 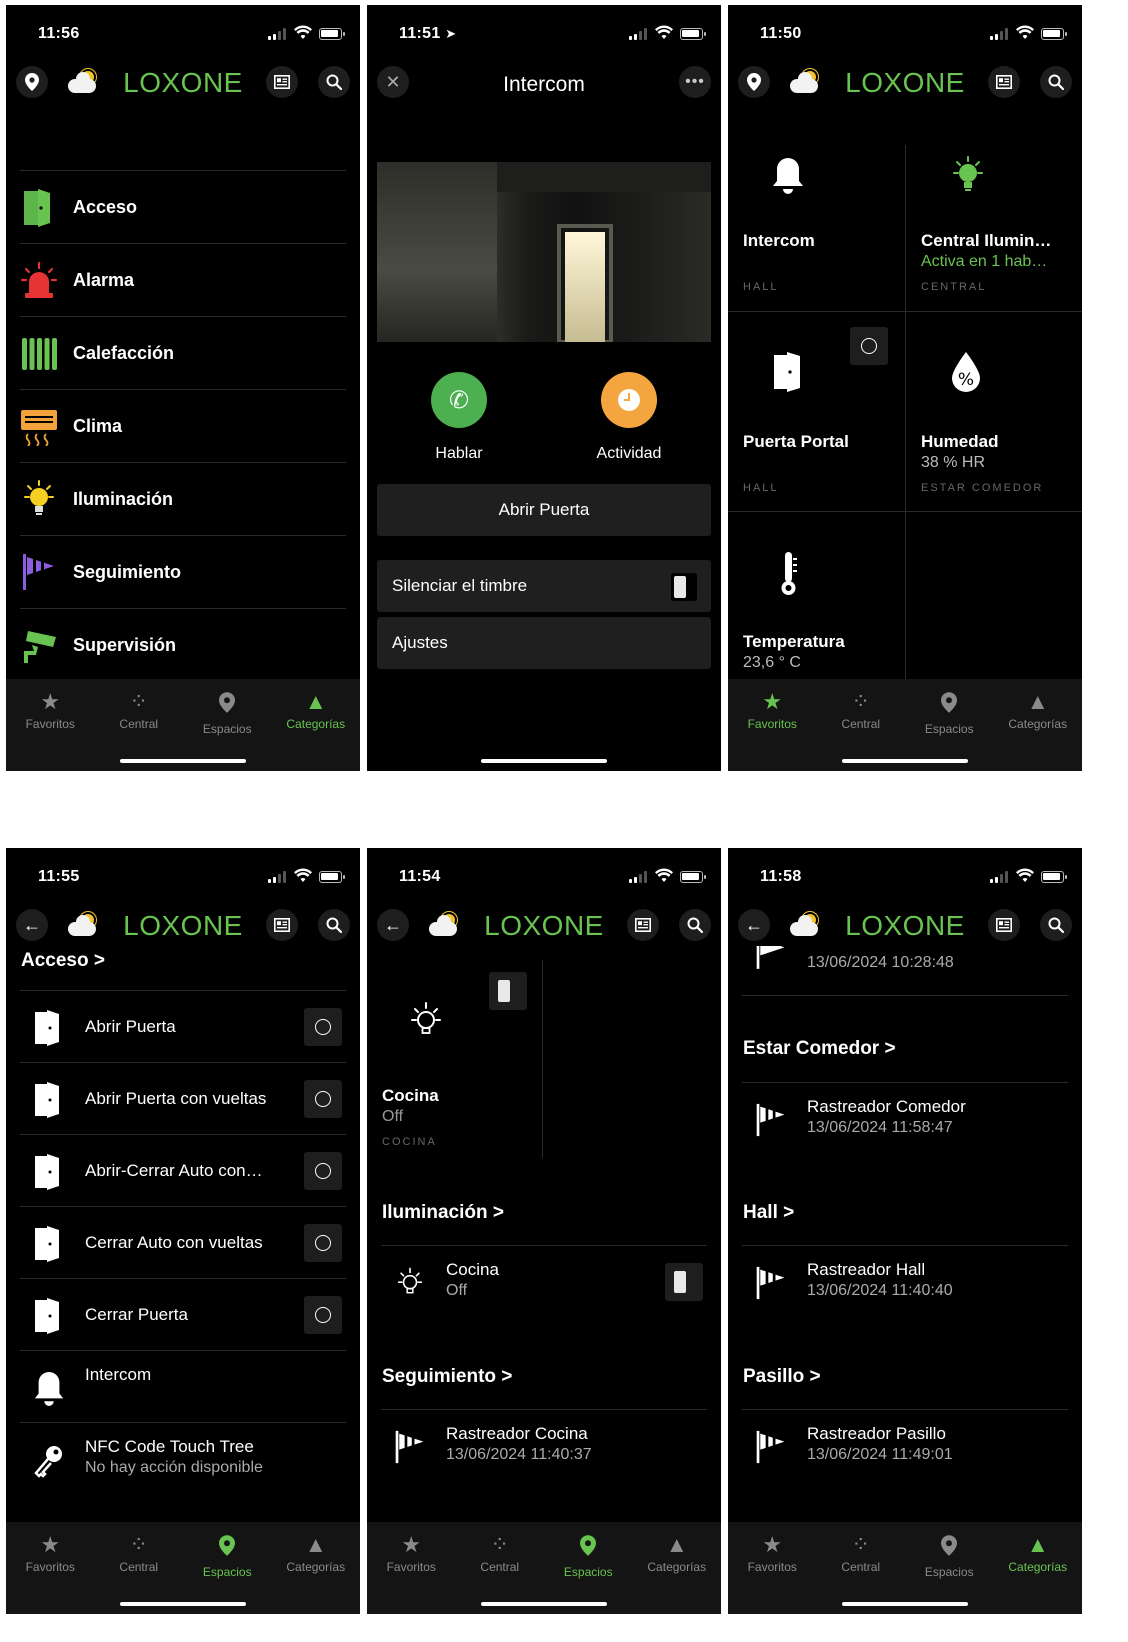 What do you see at coordinates (183, 1026) in the screenshot?
I see `list-item: Abrir Puerta` at bounding box center [183, 1026].